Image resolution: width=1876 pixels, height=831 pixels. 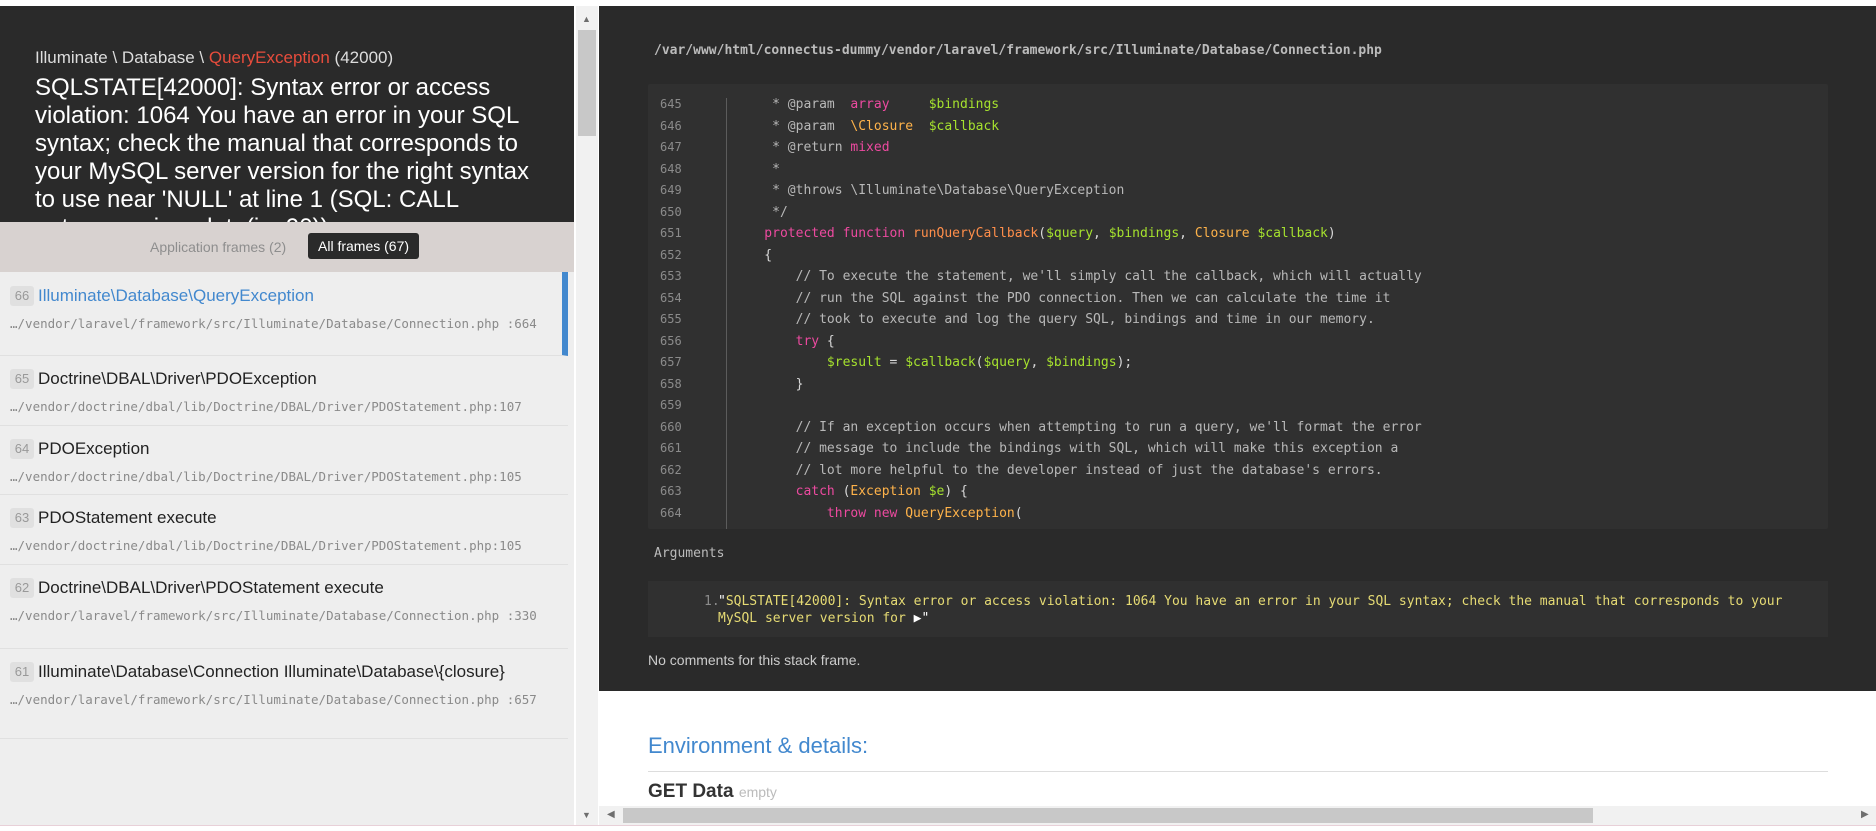 What do you see at coordinates (586, 19) in the screenshot?
I see `scroll-up-icon: ▲` at bounding box center [586, 19].